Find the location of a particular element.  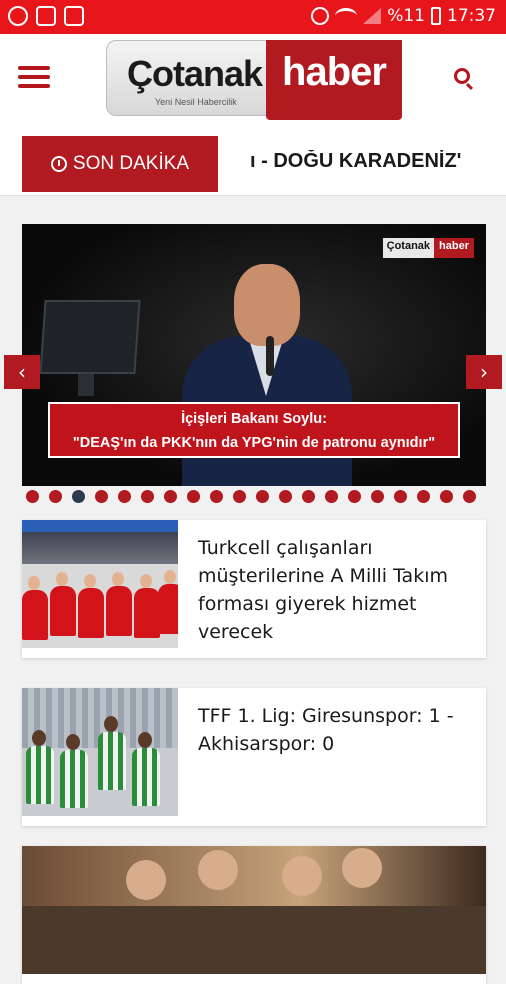

microphone-icon is located at coordinates (270, 356).